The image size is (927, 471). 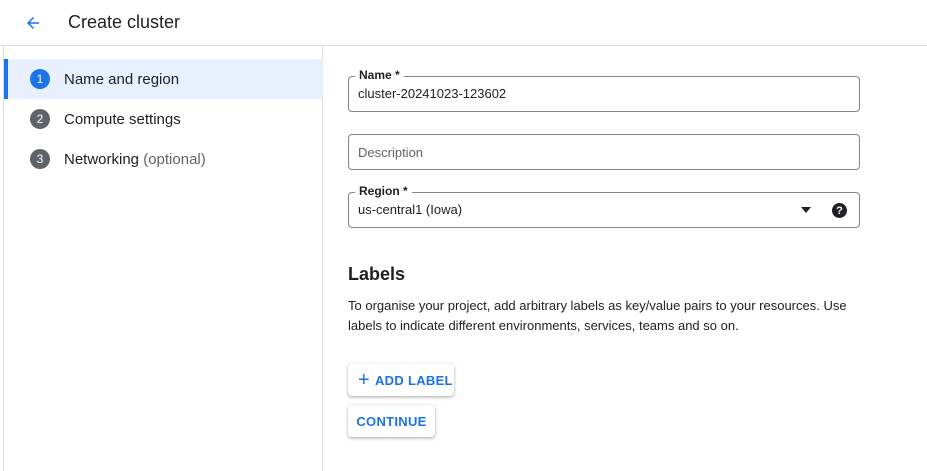 What do you see at coordinates (432, 93) in the screenshot?
I see `name-field-value: cluster-20241023-123602` at bounding box center [432, 93].